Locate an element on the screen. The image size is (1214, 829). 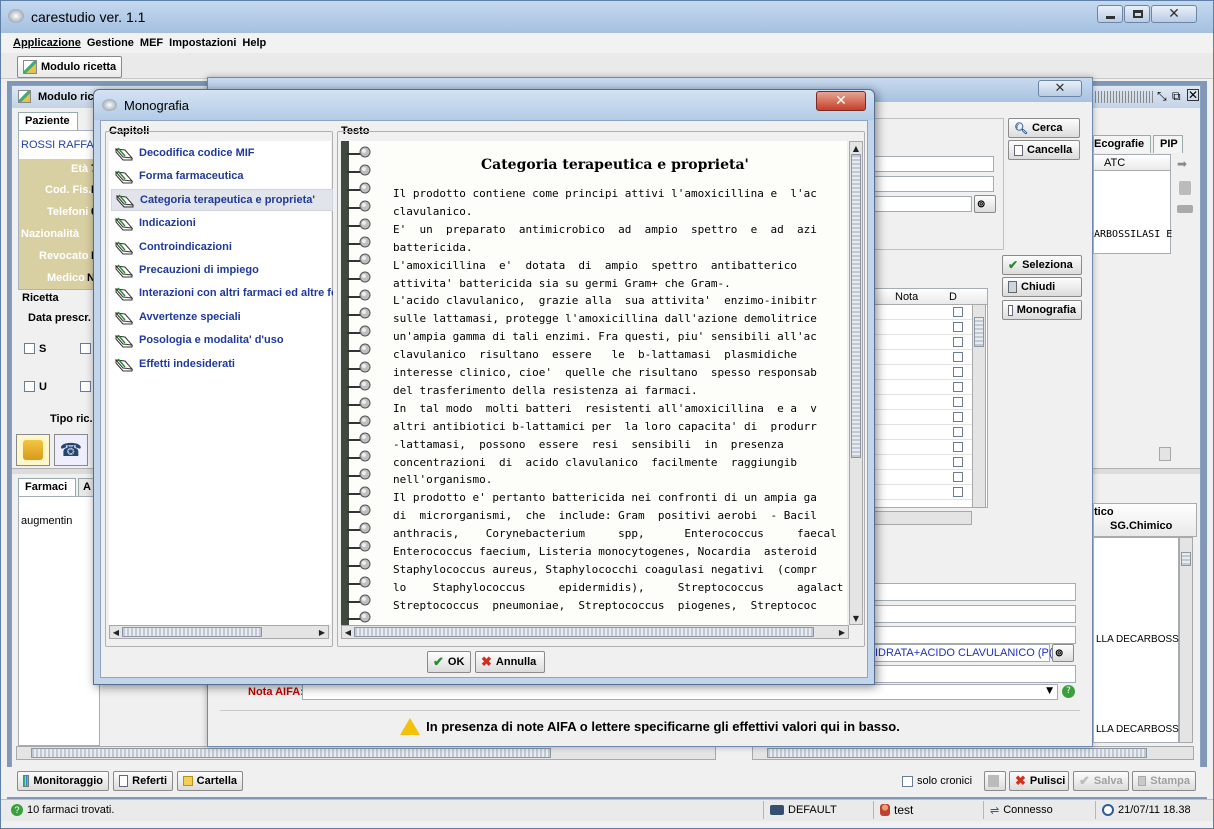
monitoraggio-button: Monitoraggio is located at coordinates (63, 781).